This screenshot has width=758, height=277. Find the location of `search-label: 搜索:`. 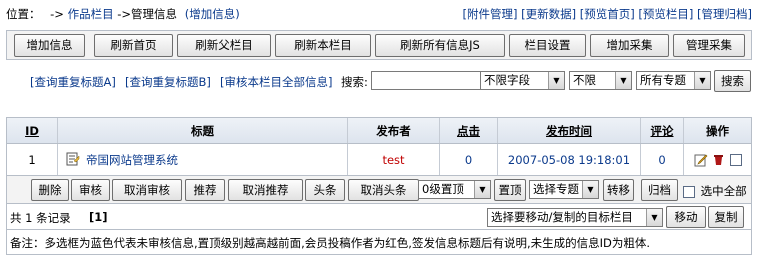

search-label: 搜索: is located at coordinates (354, 82).